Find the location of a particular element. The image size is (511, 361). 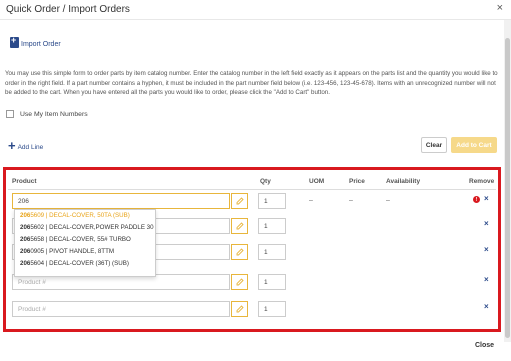

use-item-numbers-label: Use My Item Numbers is located at coordinates (54, 114).